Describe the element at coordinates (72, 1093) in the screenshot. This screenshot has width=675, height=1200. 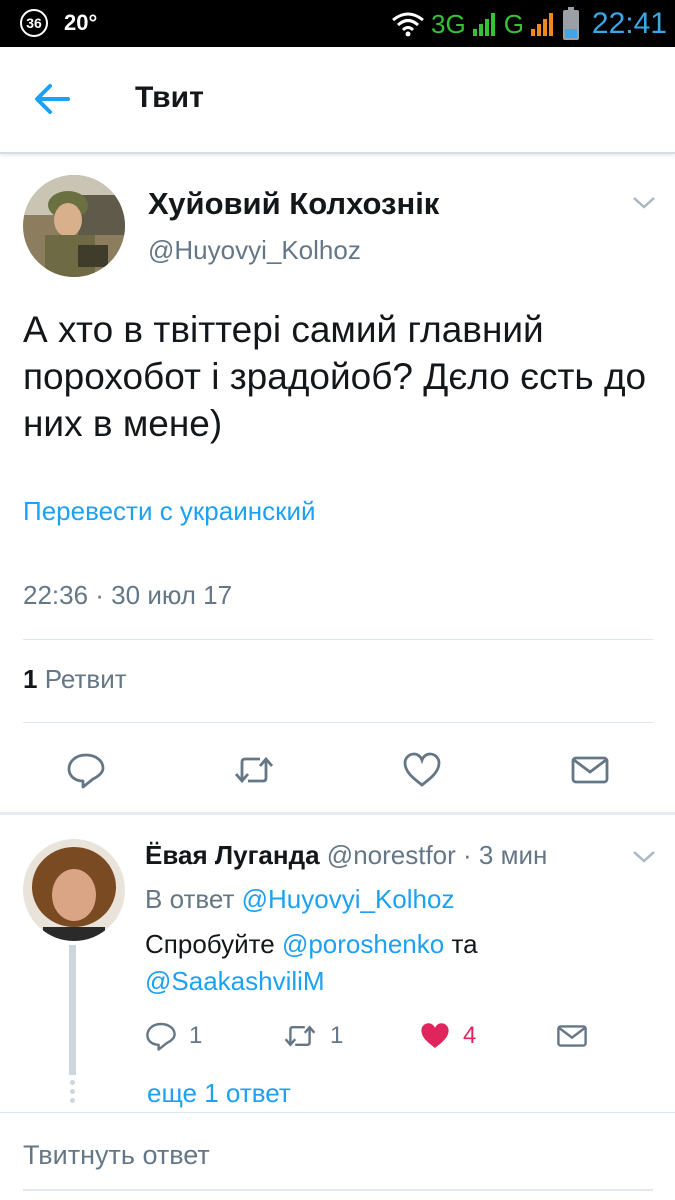
I see `thread-connector-dots` at that location.